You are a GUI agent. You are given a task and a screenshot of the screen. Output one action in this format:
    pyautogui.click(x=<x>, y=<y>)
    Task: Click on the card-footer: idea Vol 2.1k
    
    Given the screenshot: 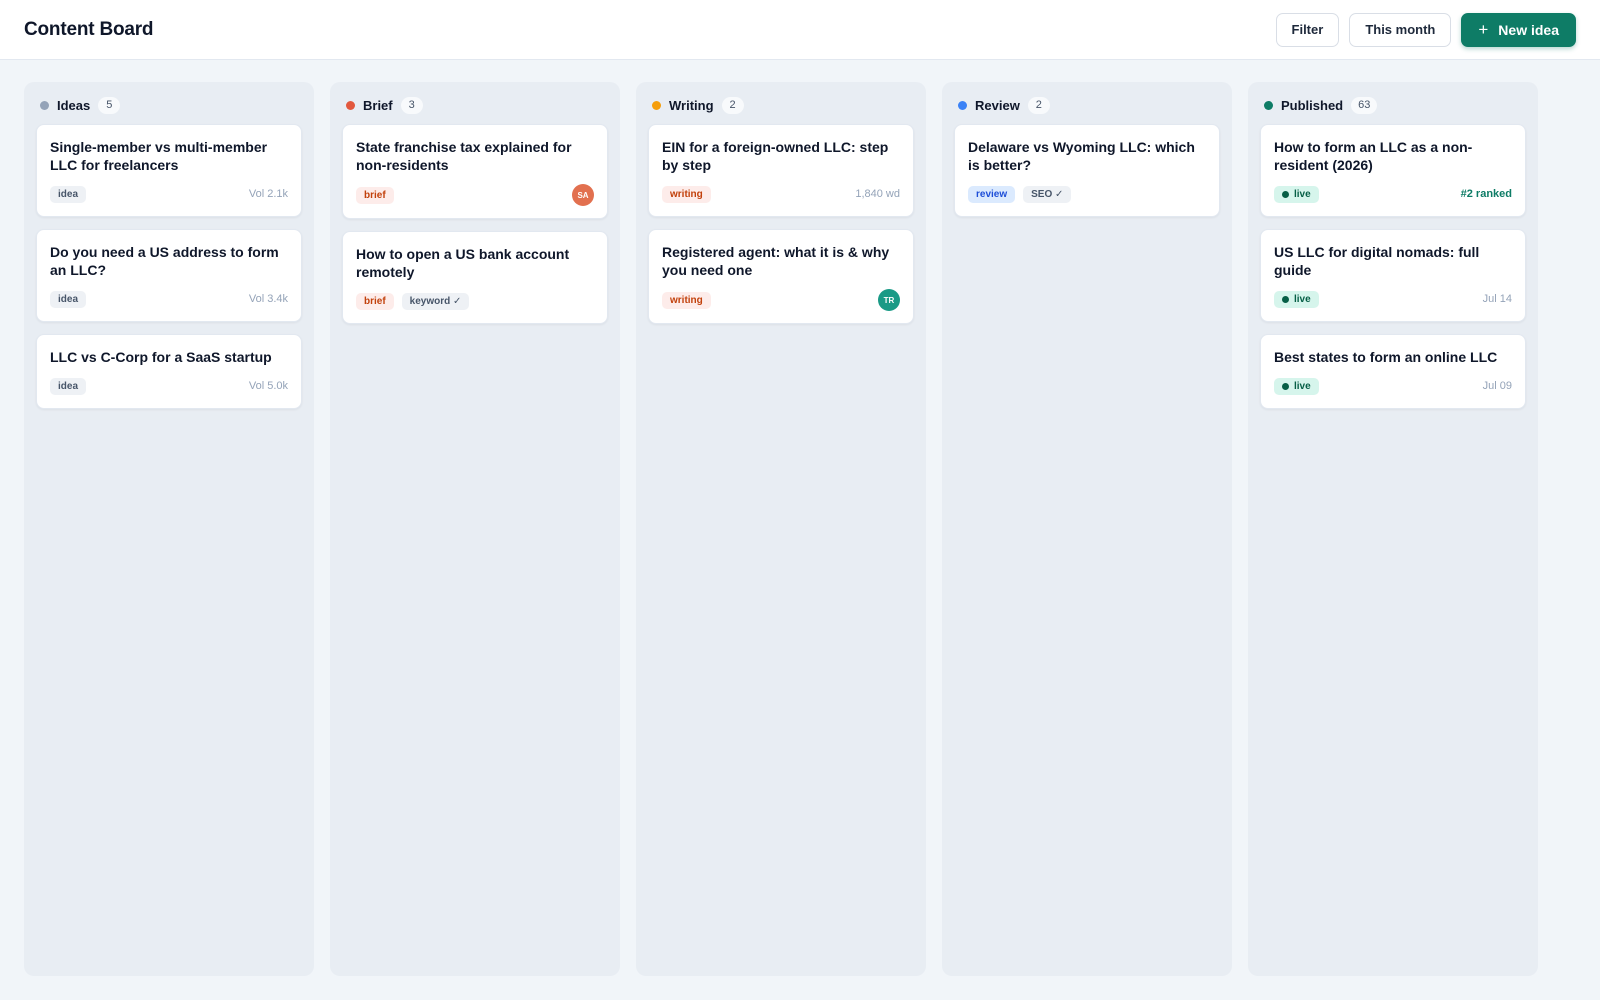 What is the action you would take?
    pyautogui.click(x=169, y=194)
    